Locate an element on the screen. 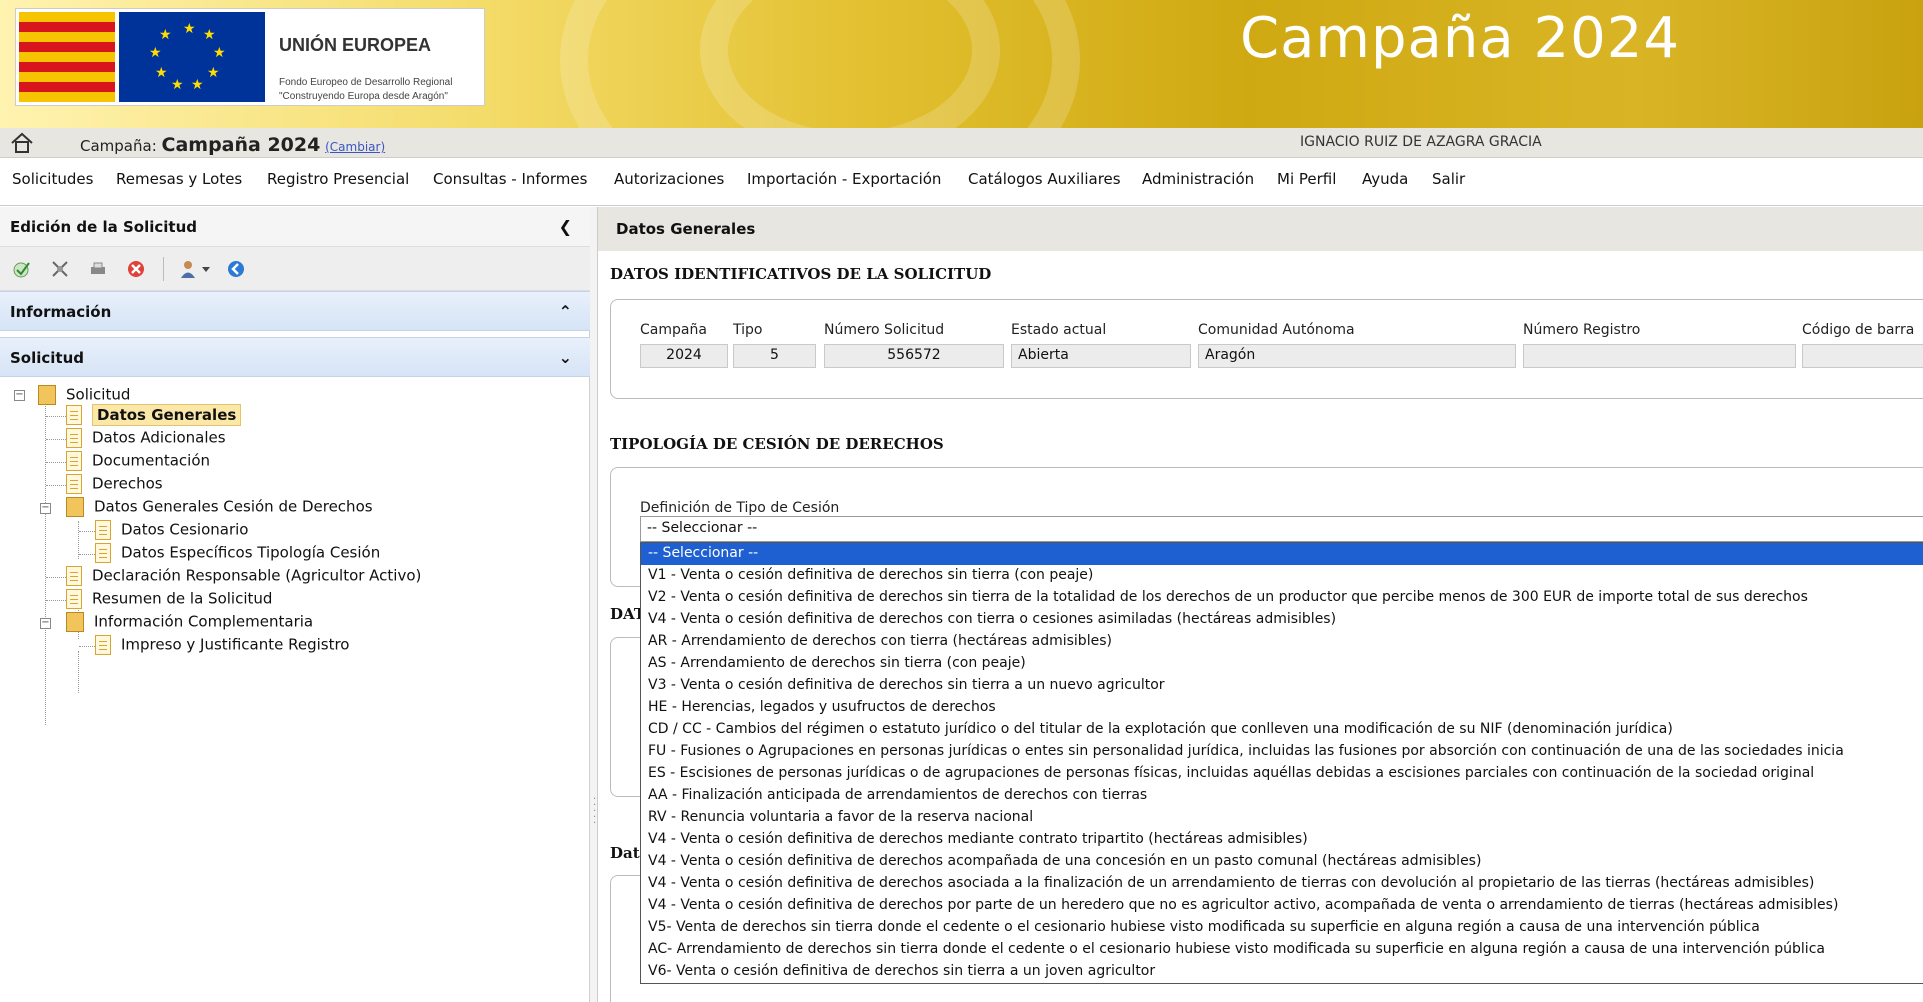 The image size is (1923, 1002). tree-item-datos-cesionario: Datos Cesionario is located at coordinates (171, 532).